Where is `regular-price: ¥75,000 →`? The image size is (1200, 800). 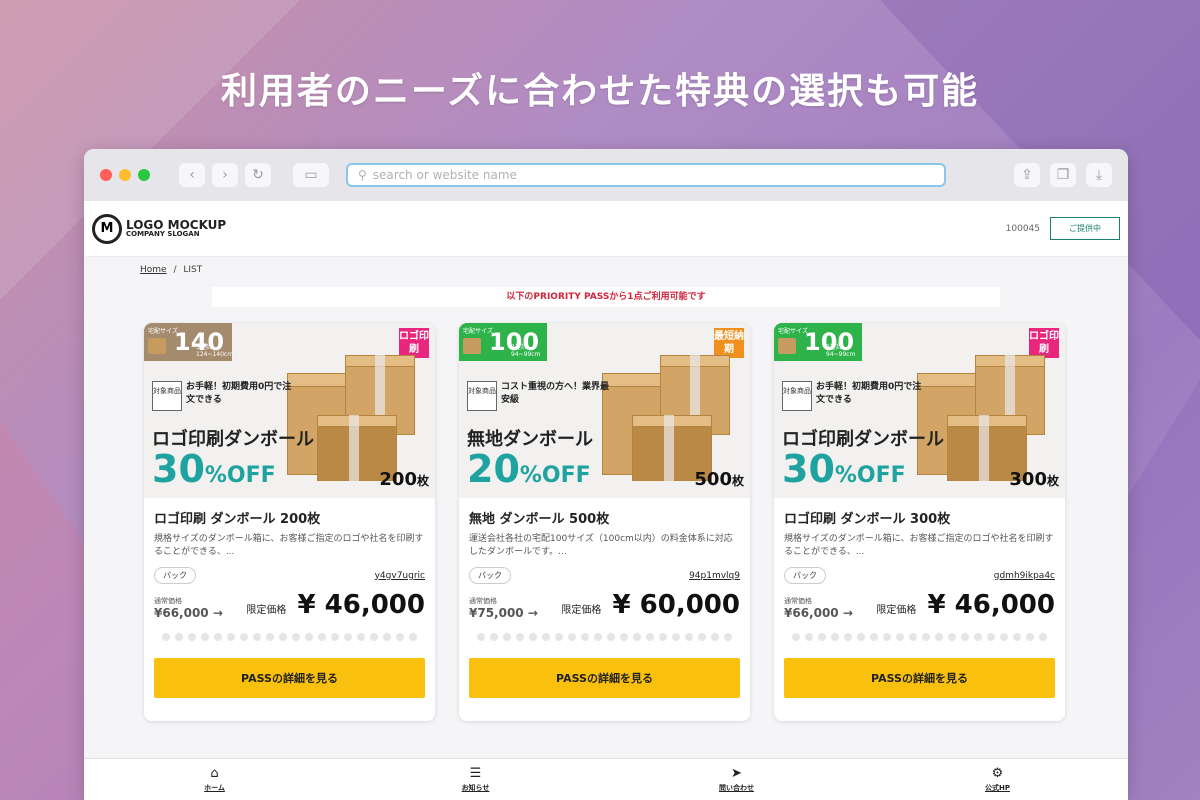
regular-price: ¥75,000 → is located at coordinates (503, 613).